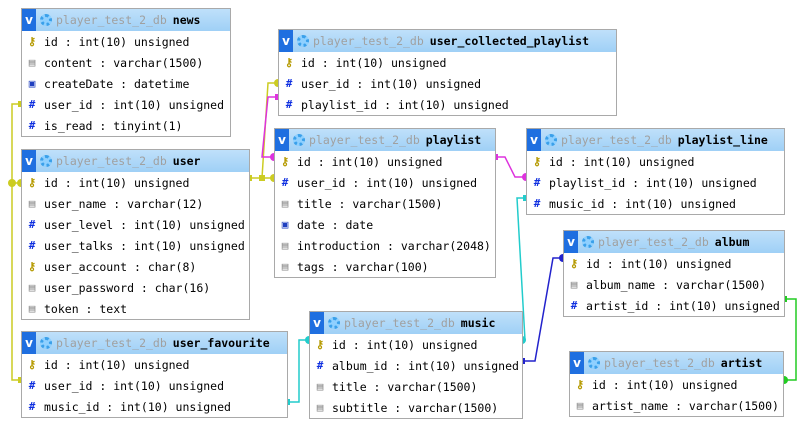  Describe the element at coordinates (447, 41) in the screenshot. I see `table-header: v player_test_2_db user_collected_playlist` at that location.